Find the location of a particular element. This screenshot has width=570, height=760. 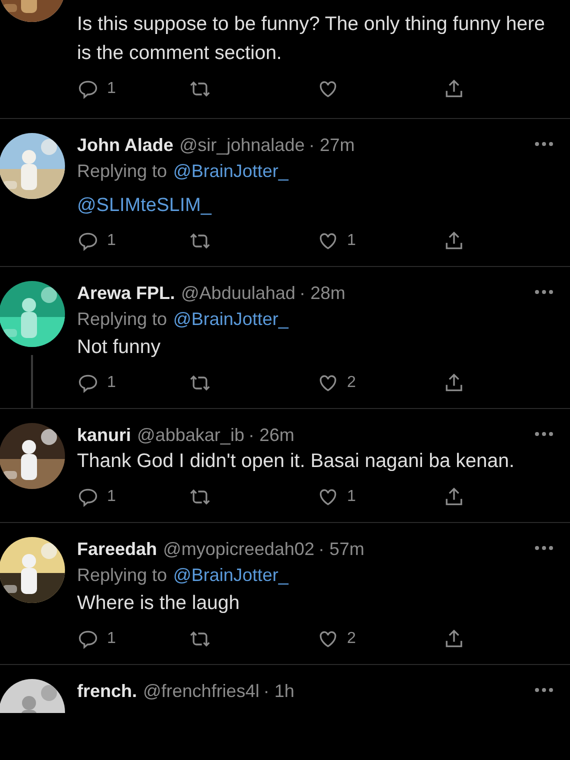

author-name: kanuri is located at coordinates (104, 435).